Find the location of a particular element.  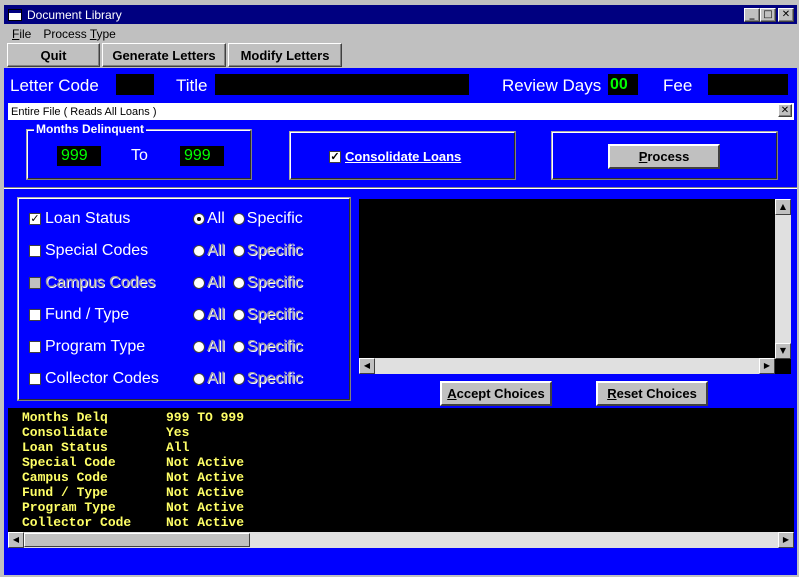

criteria-row-fund-type: Fund / Type All Specific is located at coordinates (189, 315).